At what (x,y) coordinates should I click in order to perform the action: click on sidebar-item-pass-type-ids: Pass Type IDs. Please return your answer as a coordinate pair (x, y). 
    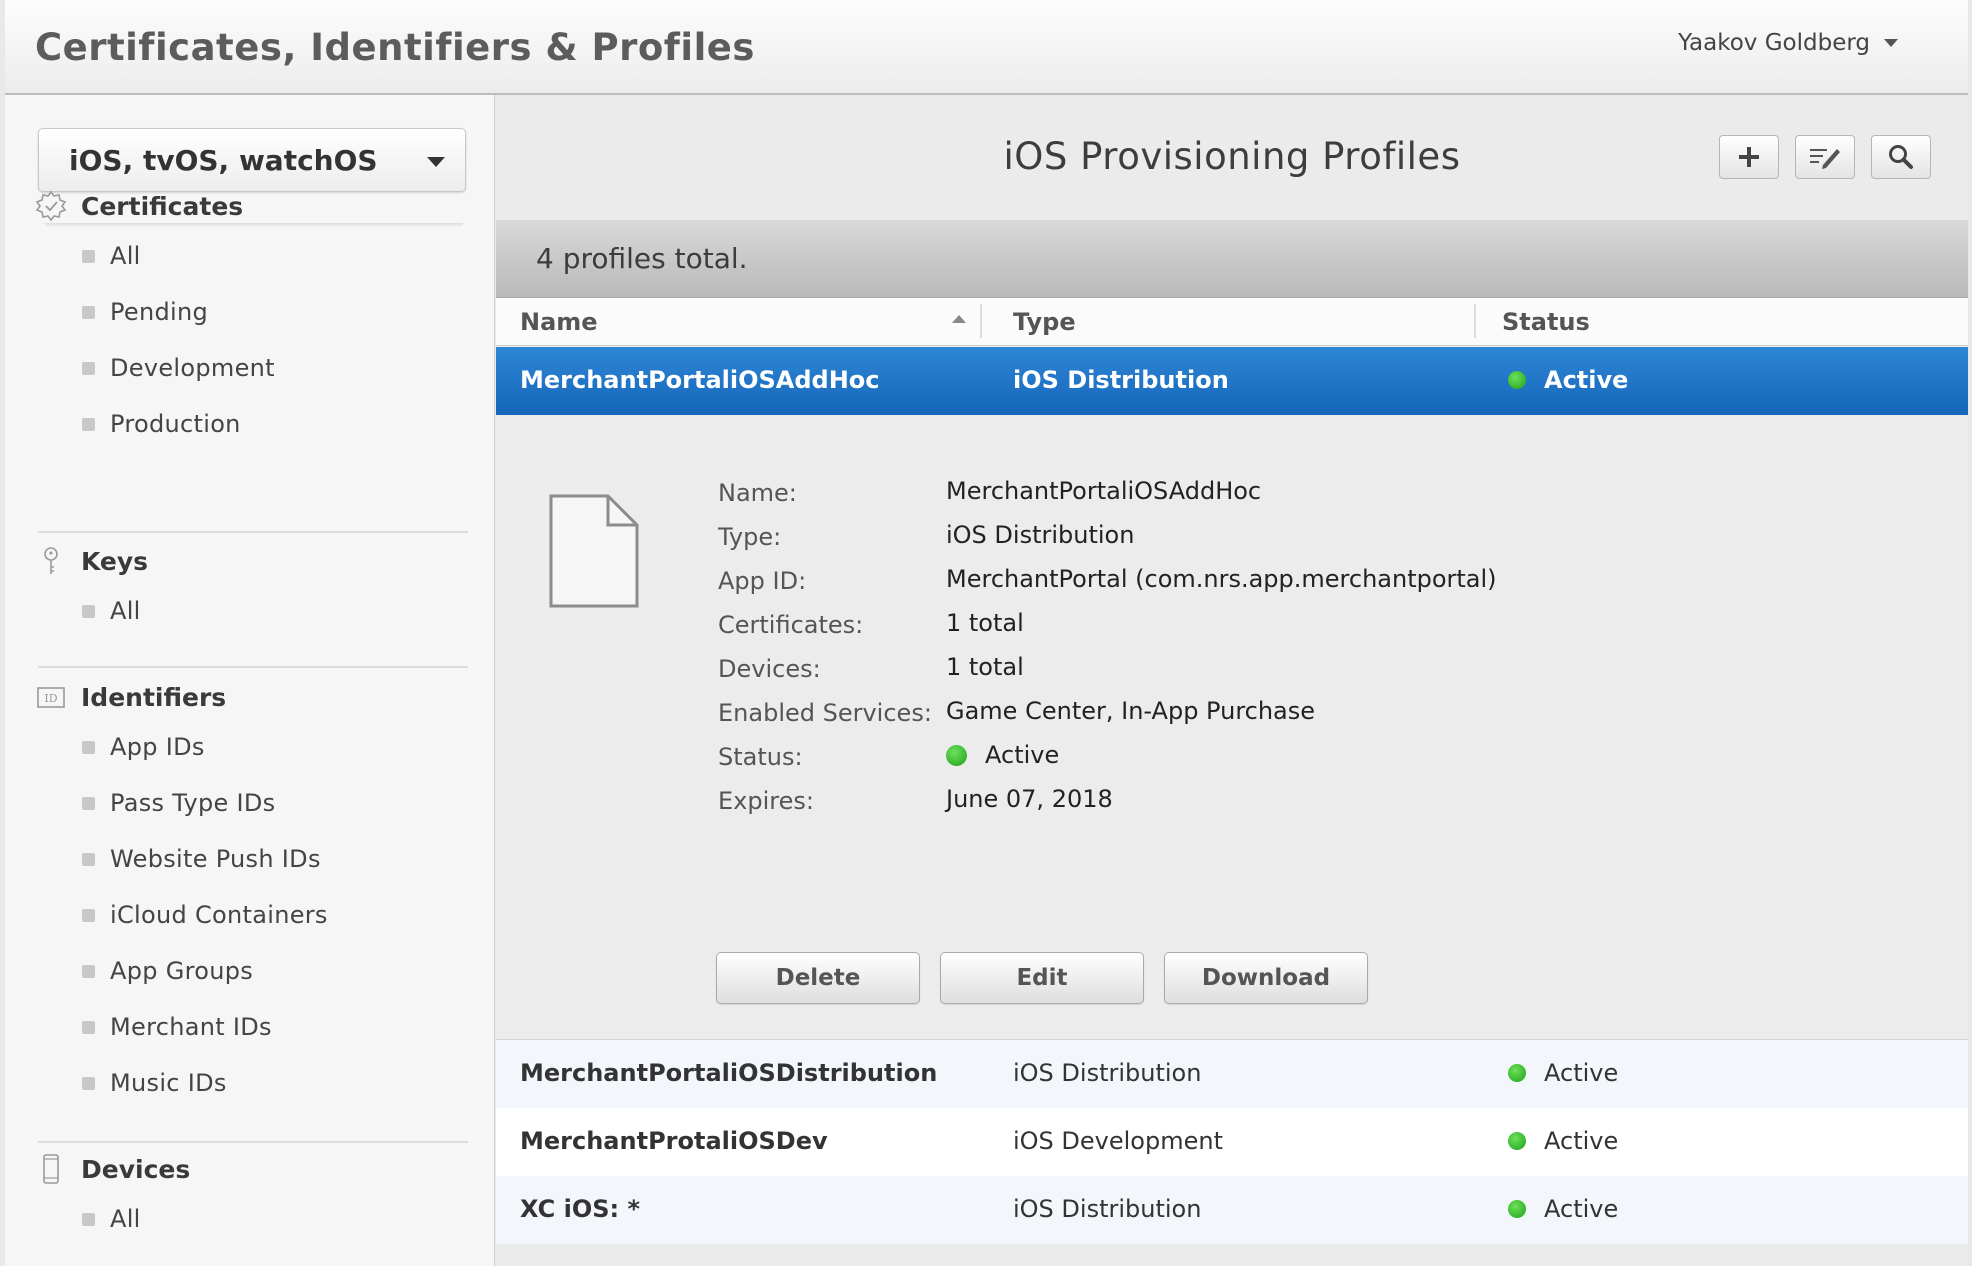
    Looking at the image, I should click on (166, 803).